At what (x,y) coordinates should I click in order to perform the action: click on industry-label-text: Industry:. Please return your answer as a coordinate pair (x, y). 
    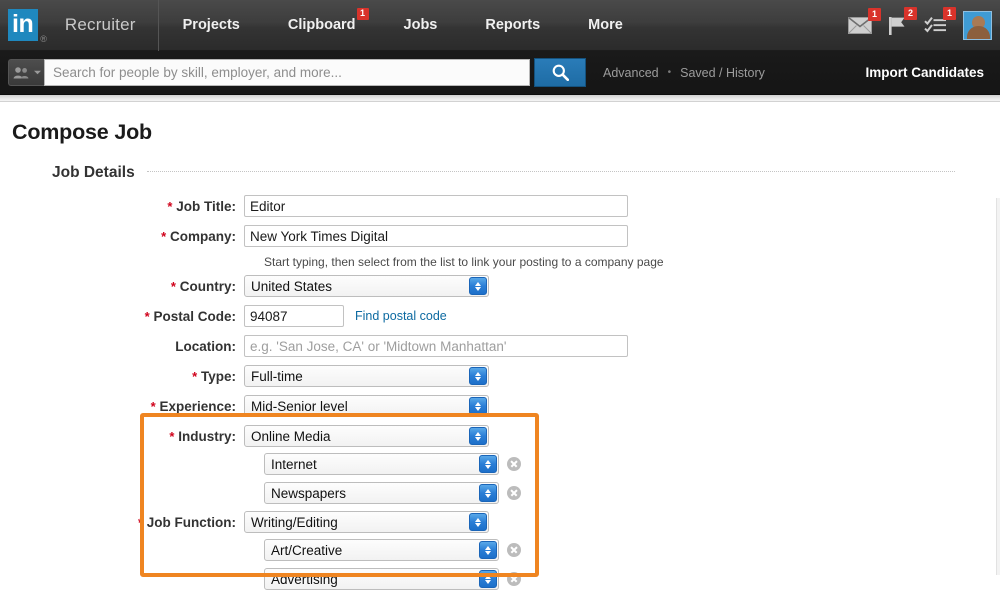
    Looking at the image, I should click on (207, 436).